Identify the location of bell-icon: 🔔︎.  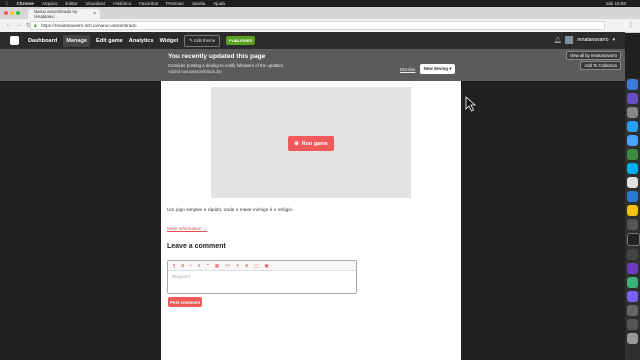
(558, 40).